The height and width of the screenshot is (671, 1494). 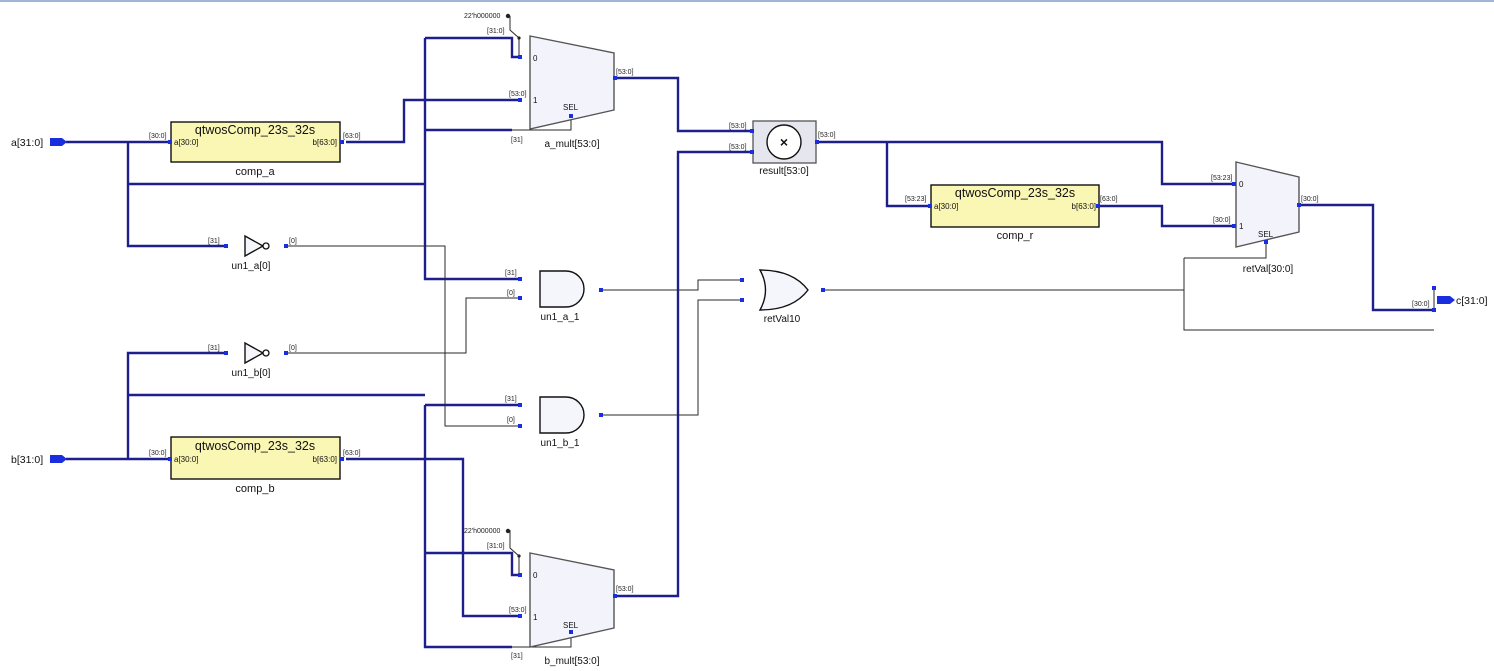 I want to click on retval-instance: retVal[30:0], so click(x=1268, y=269).